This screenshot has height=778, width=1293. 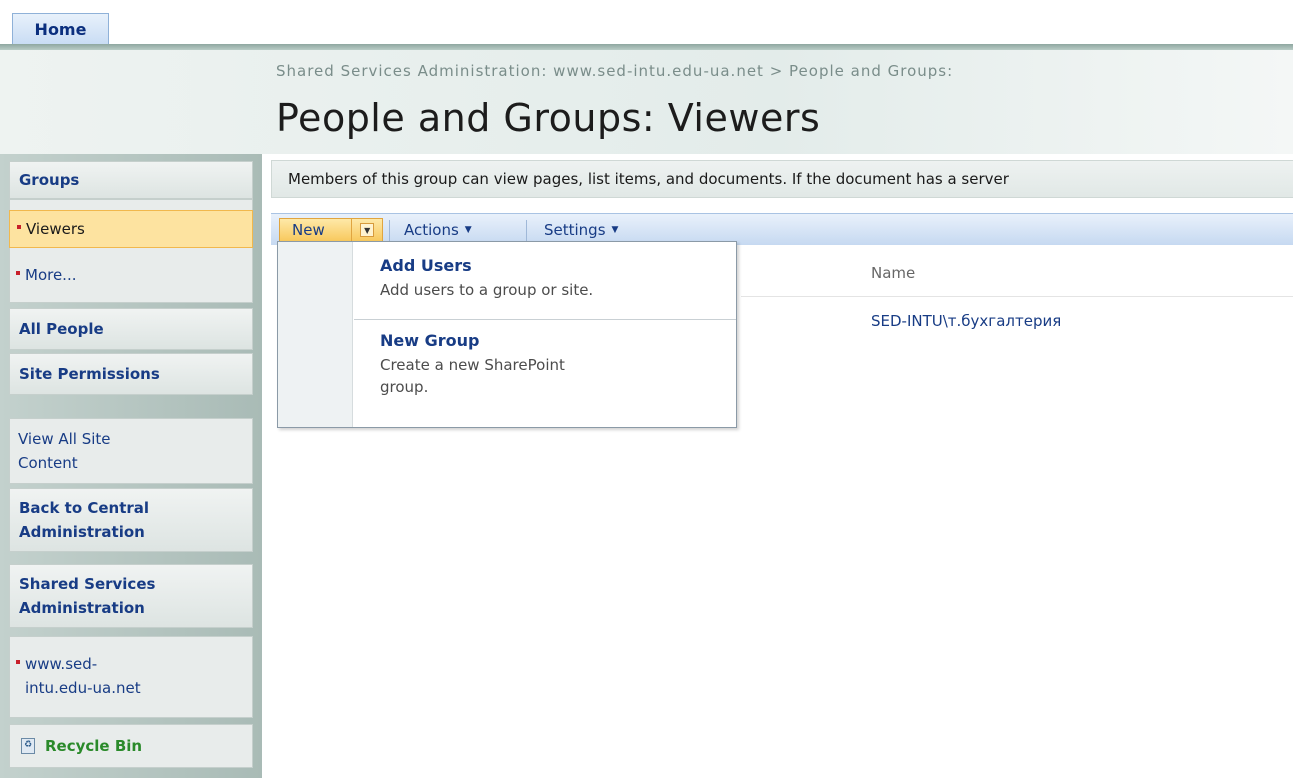 I want to click on menu-item-description-line: group., so click(x=404, y=387).